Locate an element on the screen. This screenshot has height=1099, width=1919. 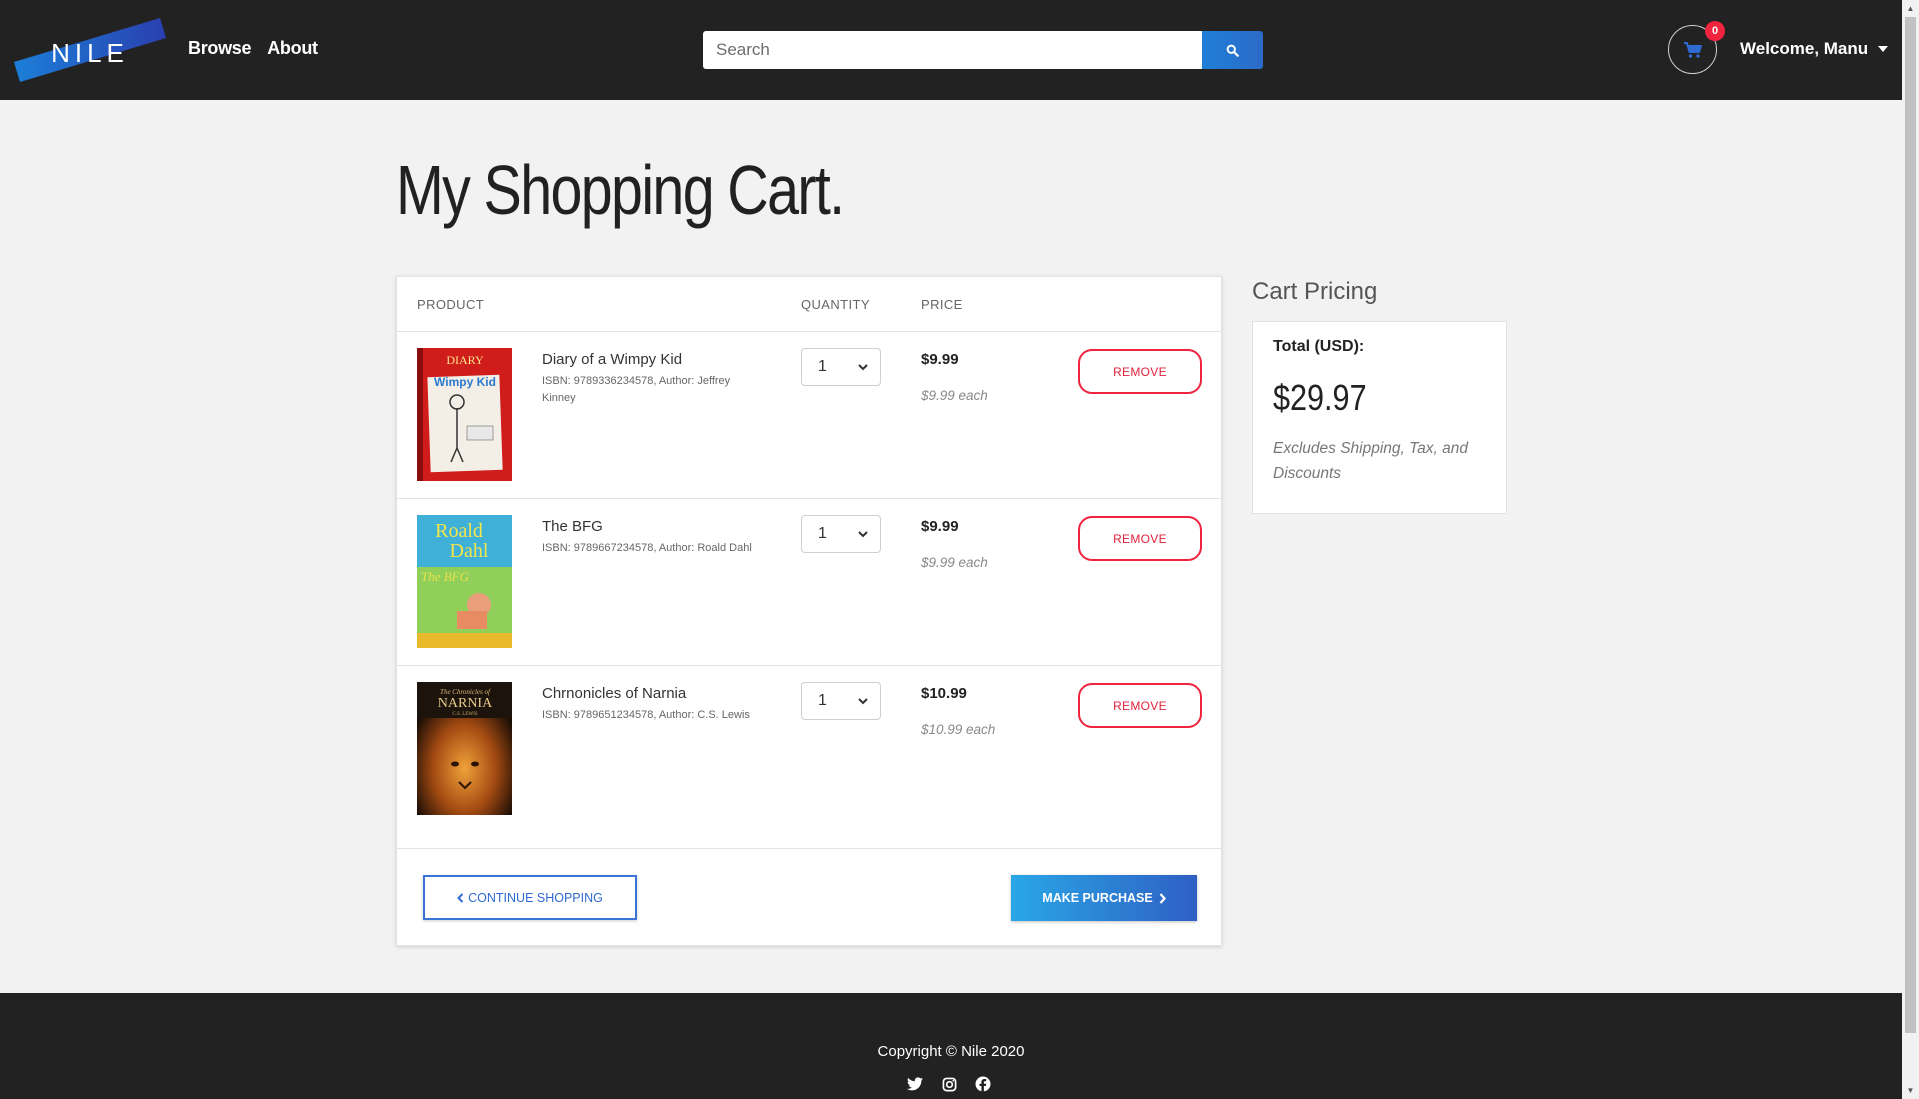
svg-text: C.S. LEWIS is located at coordinates (464, 714).